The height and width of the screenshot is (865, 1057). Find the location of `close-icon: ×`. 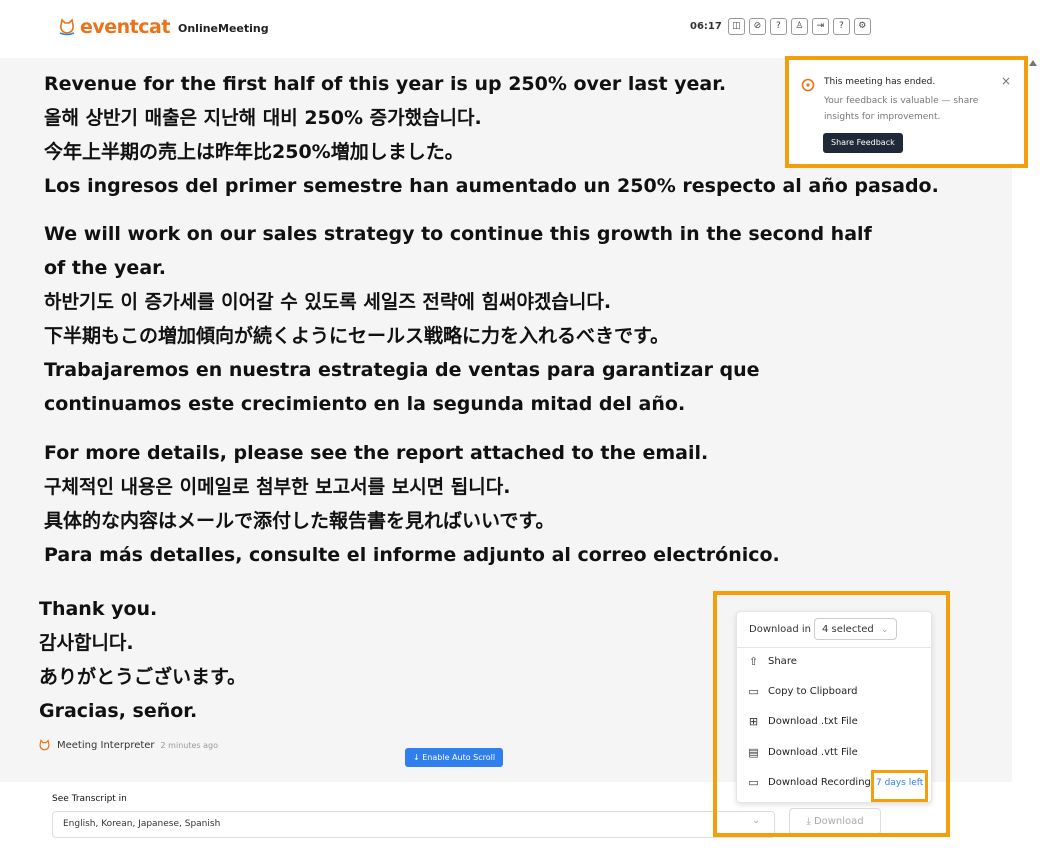

close-icon: × is located at coordinates (1006, 81).